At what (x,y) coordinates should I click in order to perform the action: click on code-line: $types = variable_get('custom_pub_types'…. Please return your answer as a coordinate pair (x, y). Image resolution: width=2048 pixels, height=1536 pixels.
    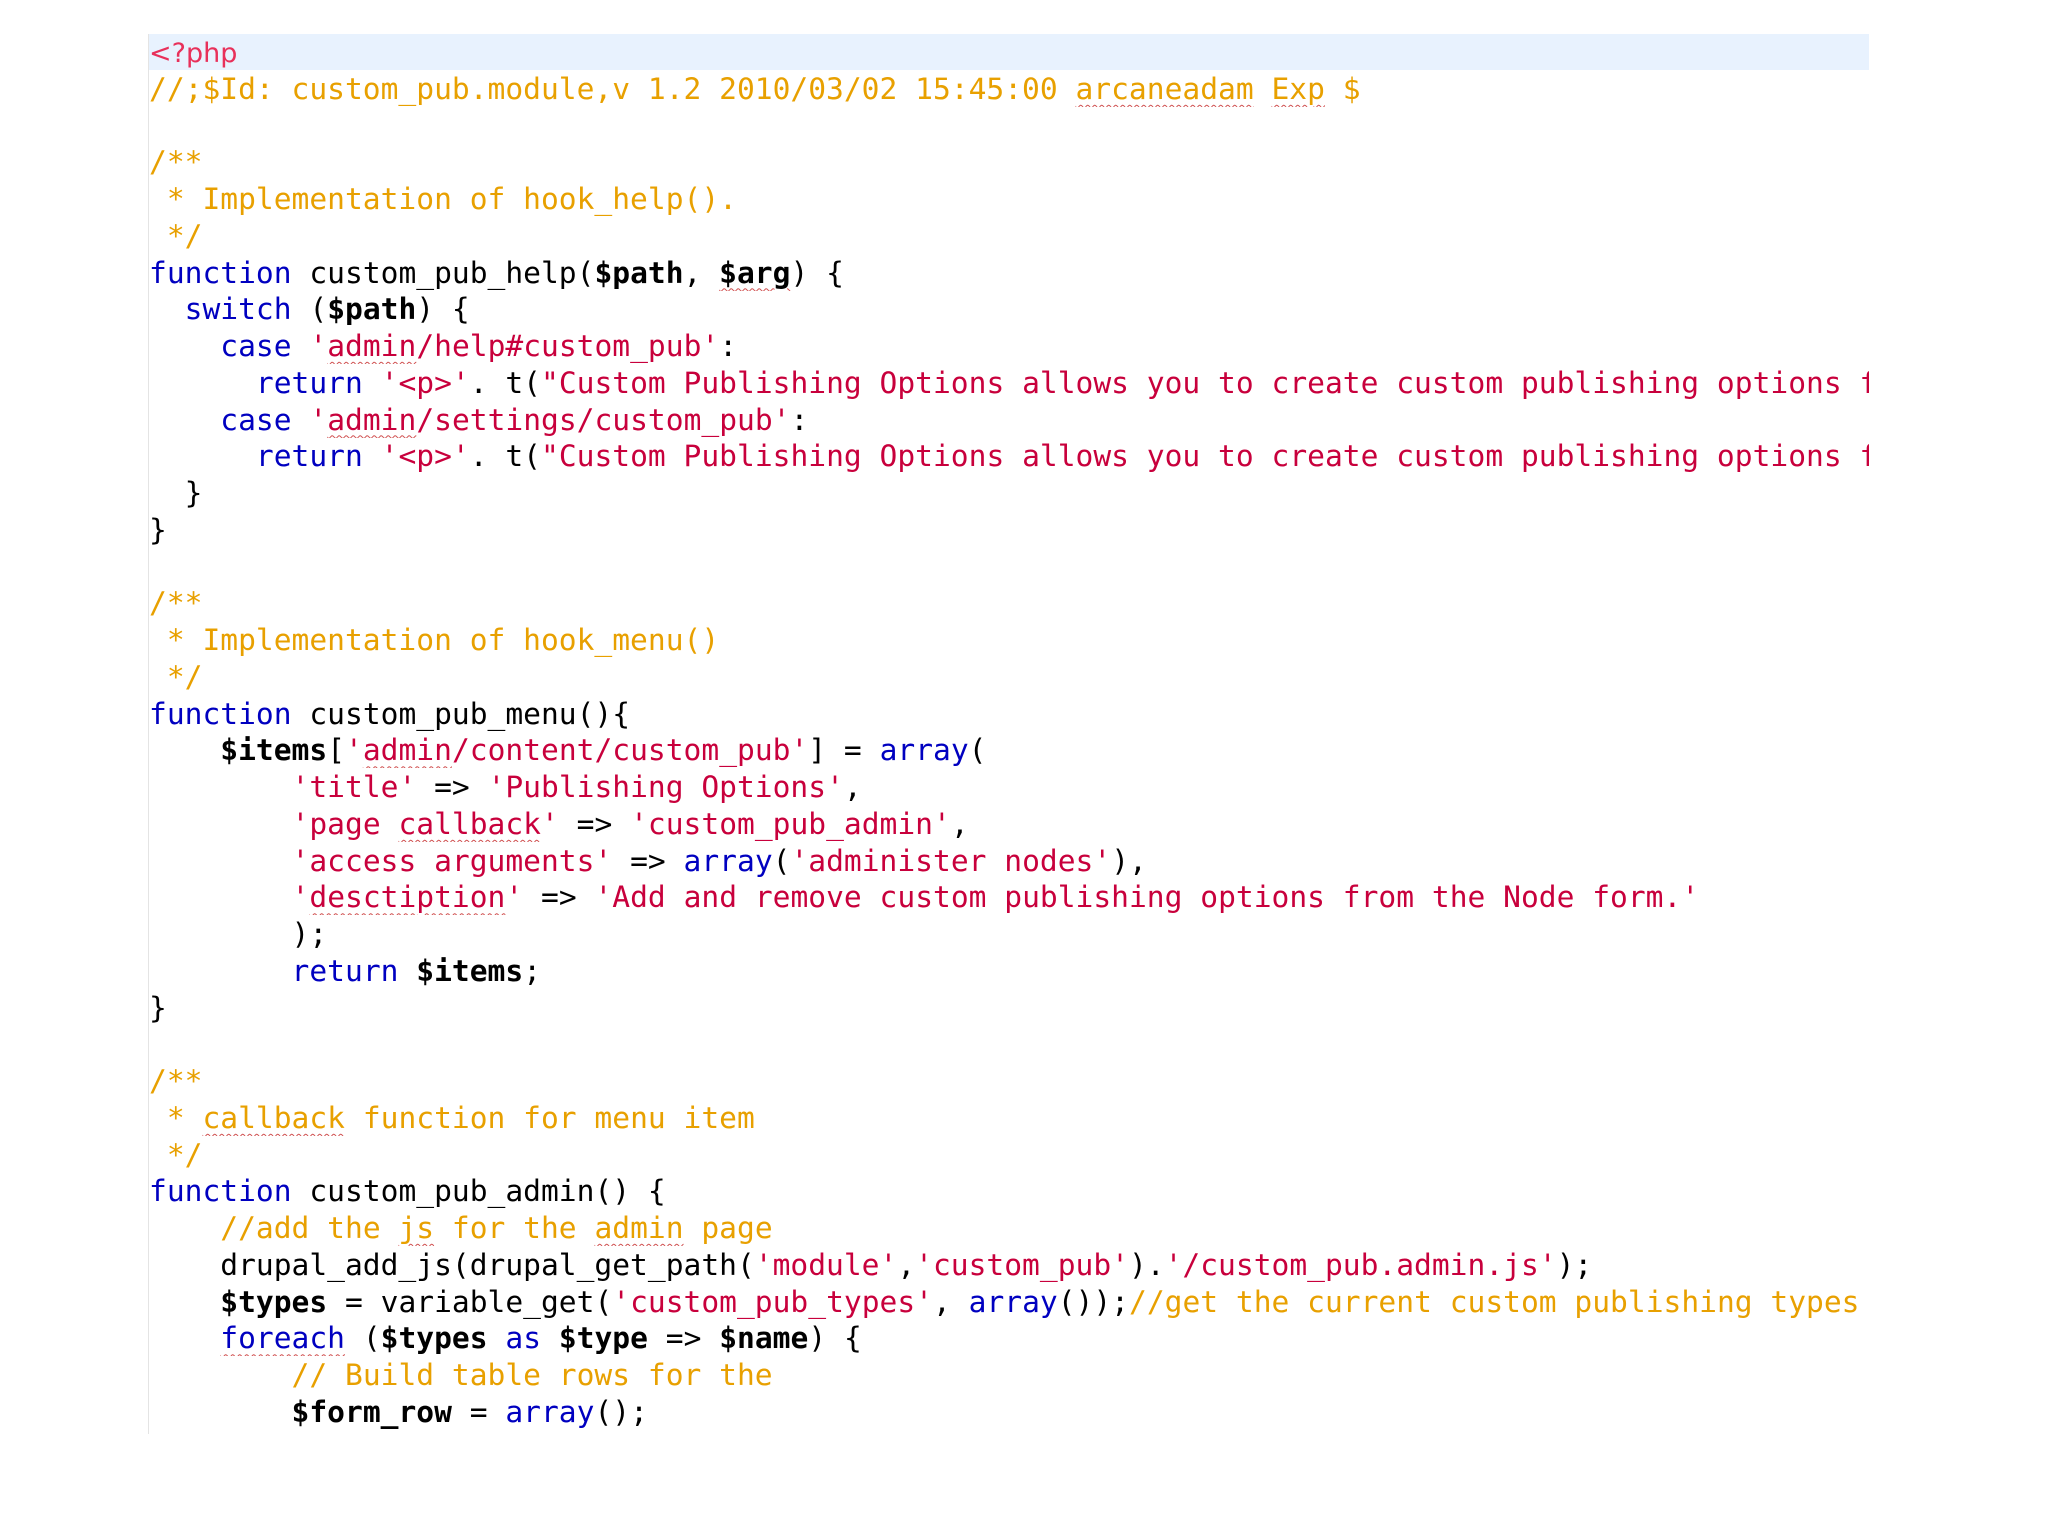
    Looking at the image, I should click on (1009, 1302).